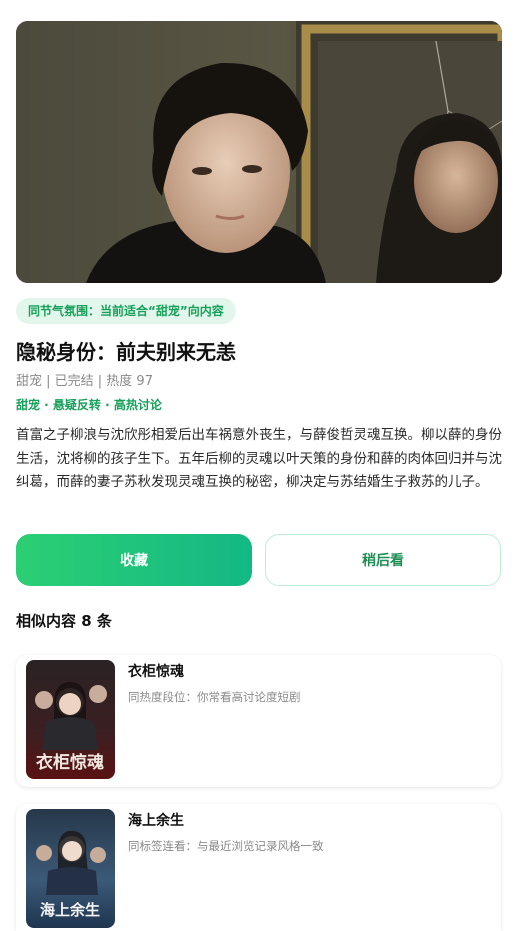 This screenshot has height=931, width=519. What do you see at coordinates (226, 846) in the screenshot?
I see `similar-item-reason: 同标签连看：与最近浏览记录风格一致` at bounding box center [226, 846].